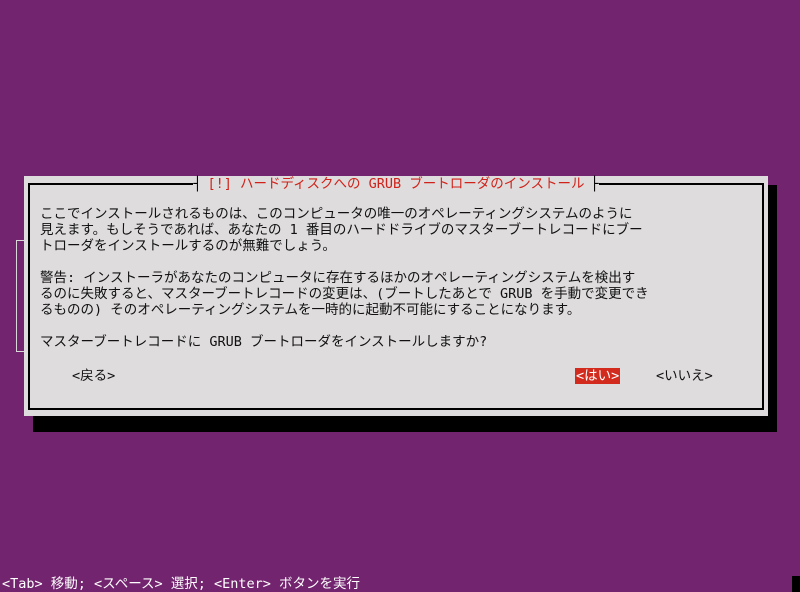 The width and height of the screenshot is (800, 592). I want to click on dialog-title-bar: ┤ [!] ハードディスクへの GRUB ブートローダのインストール ├, so click(396, 184).